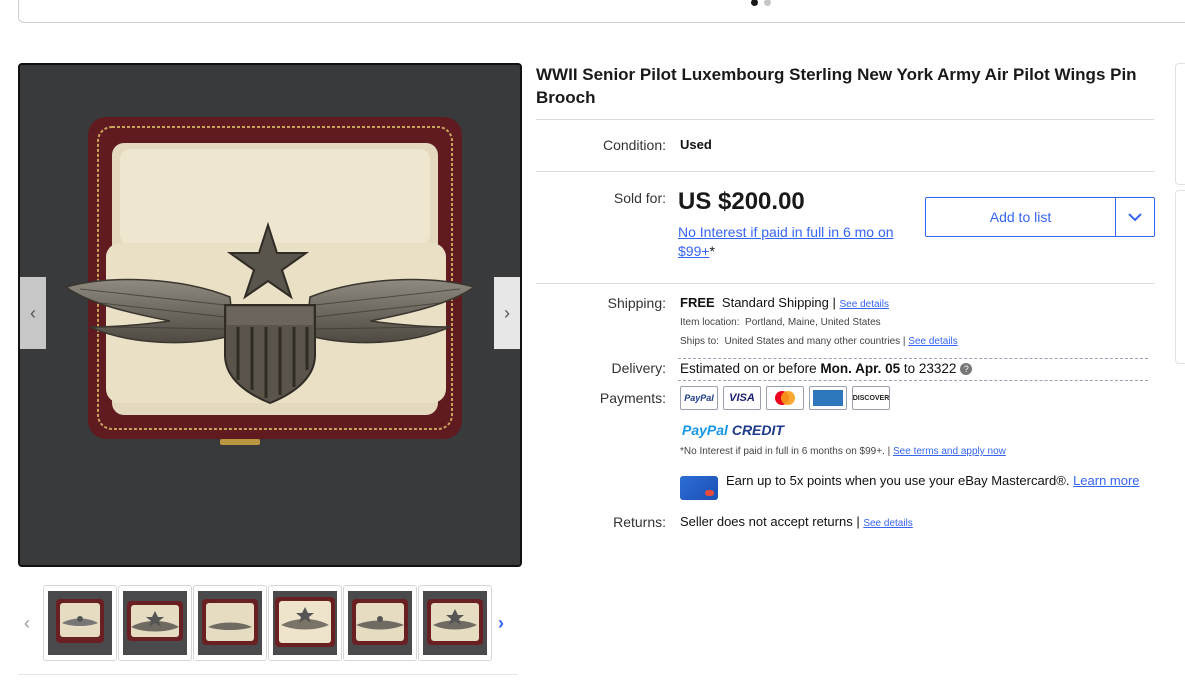 Image resolution: width=1185 pixels, height=691 pixels. I want to click on delivery-date: Mon. Apr. 05, so click(860, 368).